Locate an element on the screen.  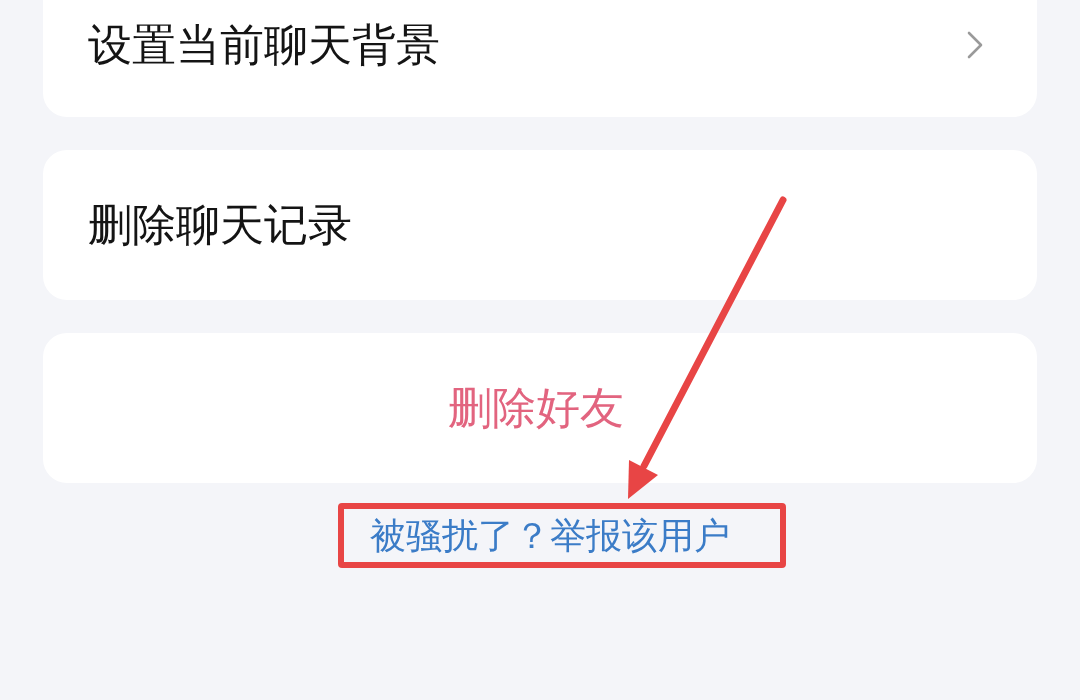
chevron-icon is located at coordinates (975, 44).